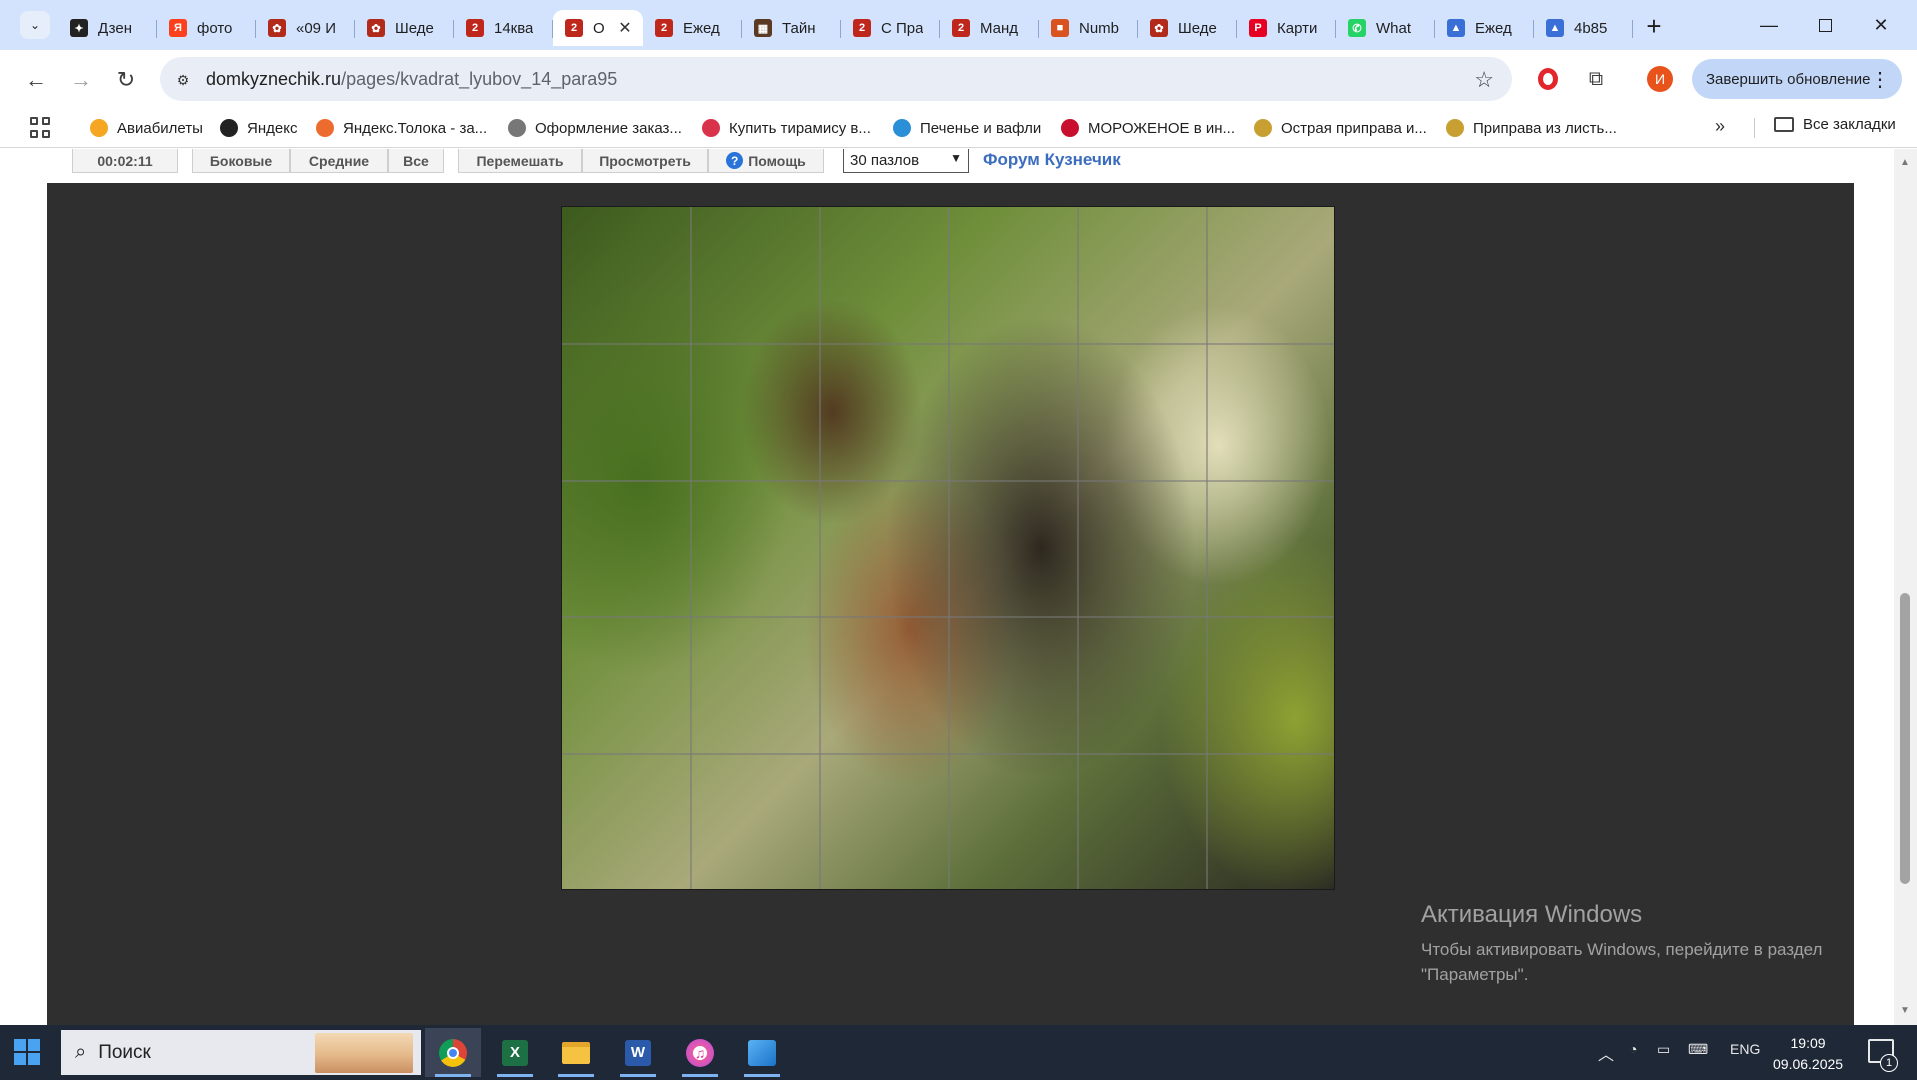 The width and height of the screenshot is (1917, 1080). What do you see at coordinates (107, 28) in the screenshot?
I see `browser-tab: ✦ Дзен` at bounding box center [107, 28].